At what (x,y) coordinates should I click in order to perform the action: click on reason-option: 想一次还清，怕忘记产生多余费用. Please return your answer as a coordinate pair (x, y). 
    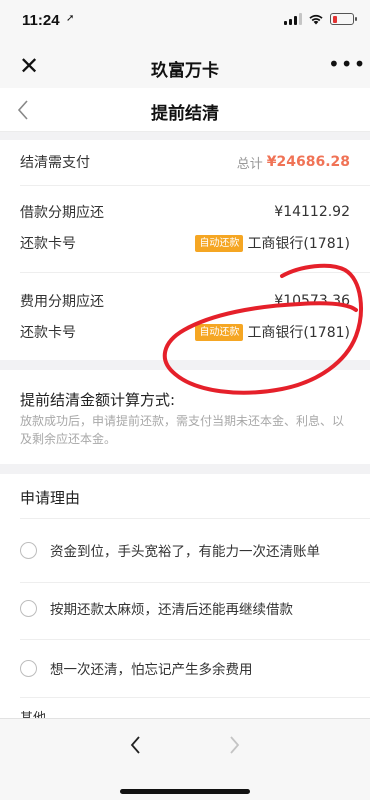
    Looking at the image, I should click on (185, 668).